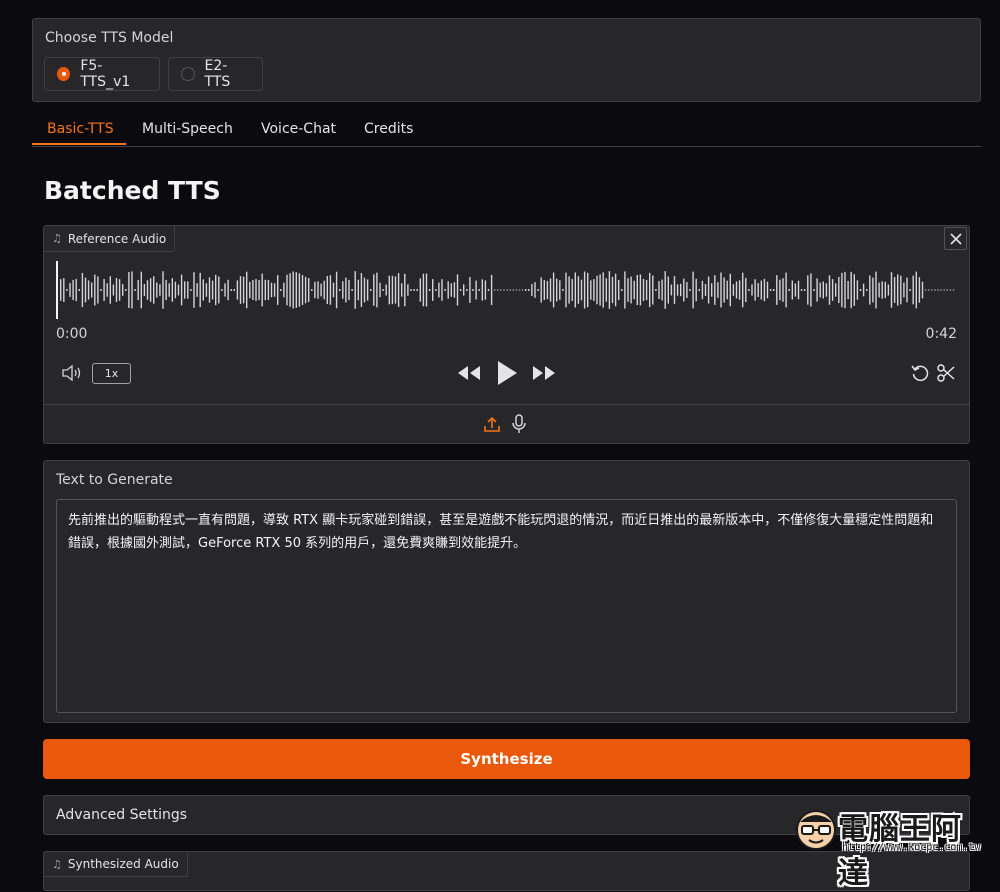  I want to click on clear-audio-button, so click(955, 238).